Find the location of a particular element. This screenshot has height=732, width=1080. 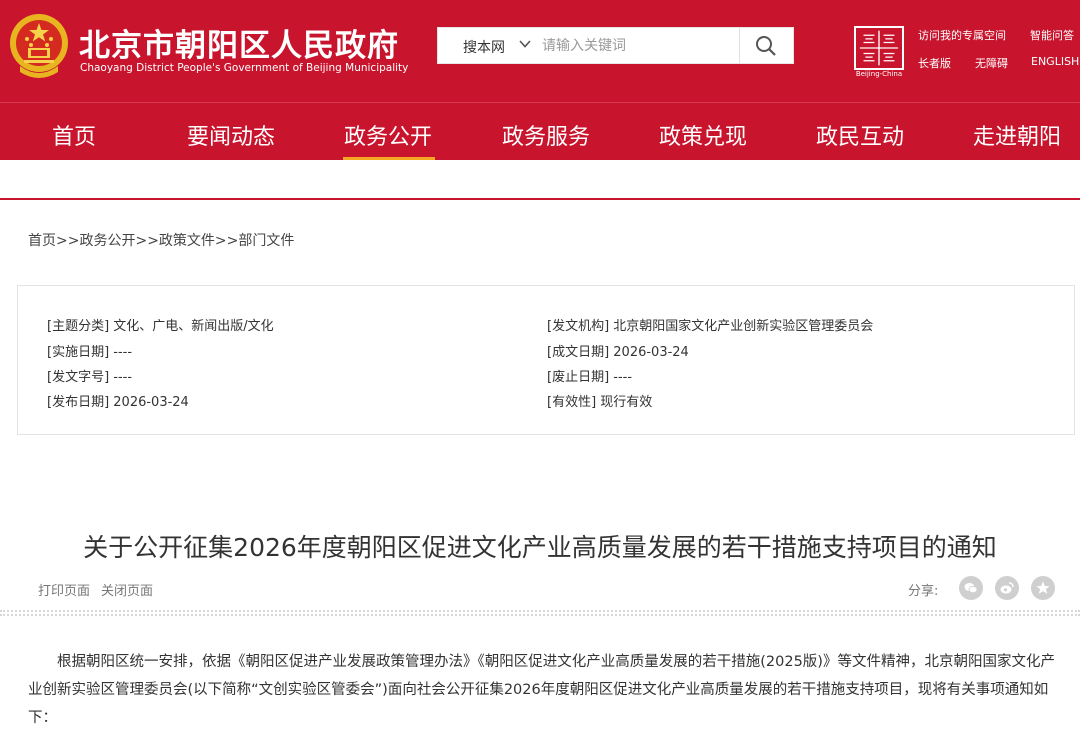

seal-graphic is located at coordinates (879, 48).